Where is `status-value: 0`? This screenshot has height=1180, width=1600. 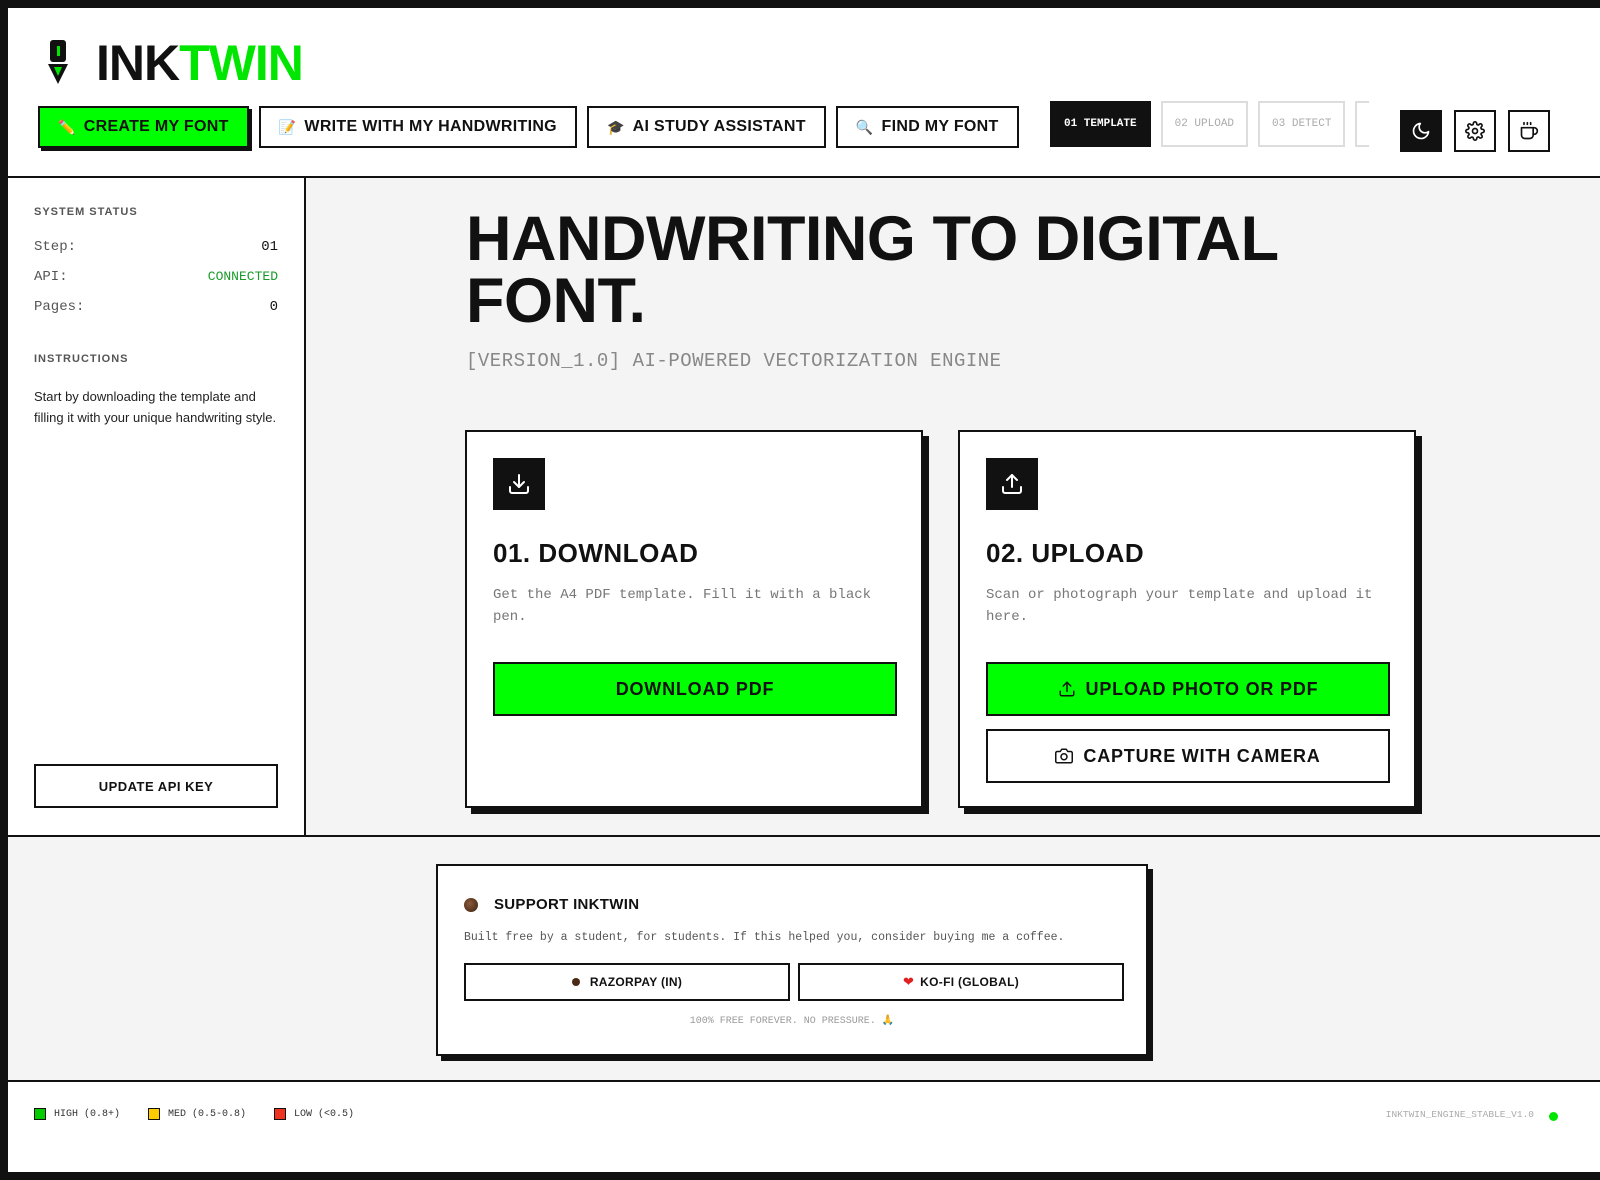
status-value: 0 is located at coordinates (273, 307).